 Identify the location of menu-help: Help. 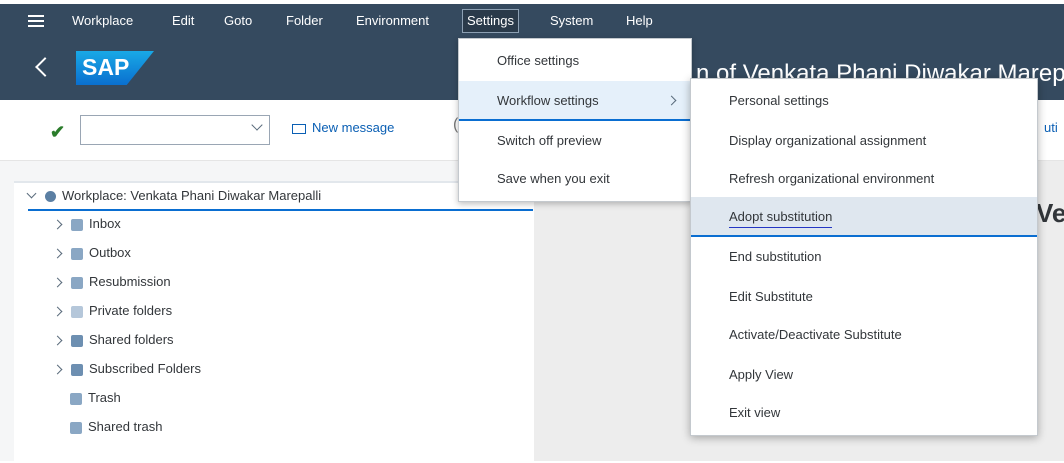
(639, 21).